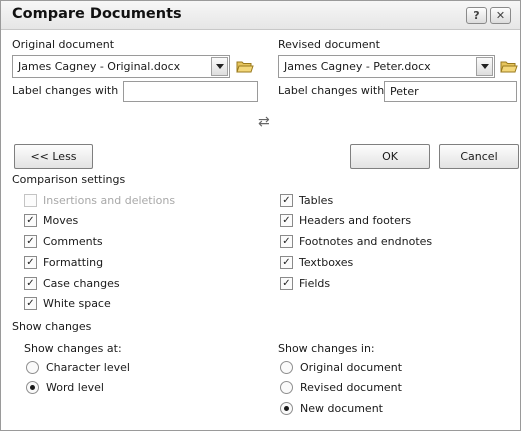  Describe the element at coordinates (351, 367) in the screenshot. I see `radio-label: Original document` at that location.